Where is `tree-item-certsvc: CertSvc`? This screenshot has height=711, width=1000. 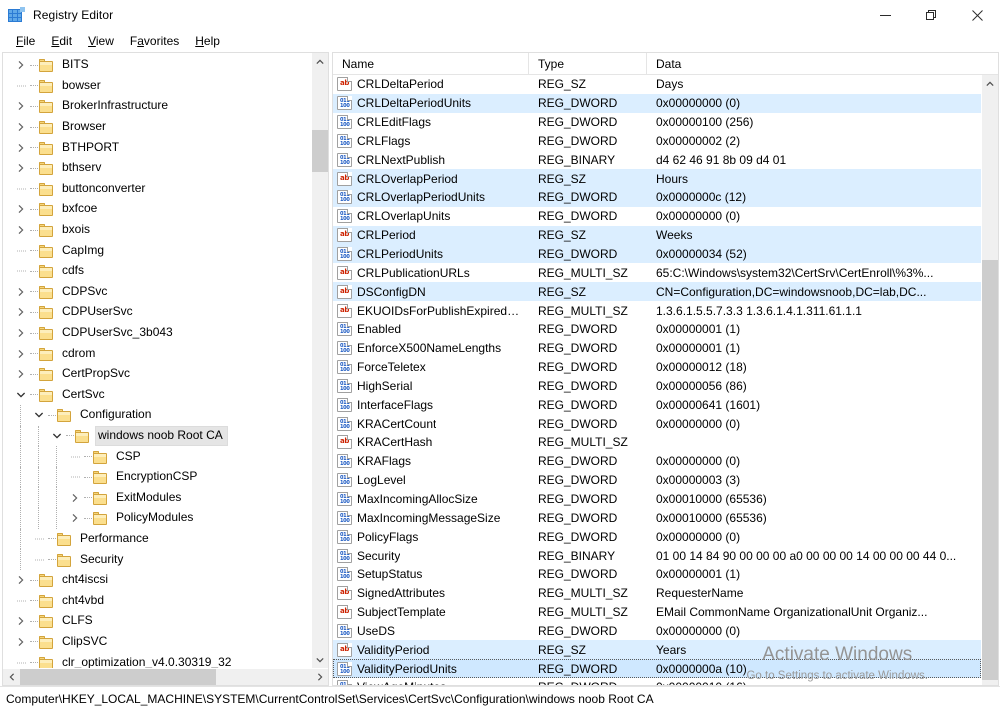
tree-item-certsvc: CertSvc is located at coordinates (157, 395).